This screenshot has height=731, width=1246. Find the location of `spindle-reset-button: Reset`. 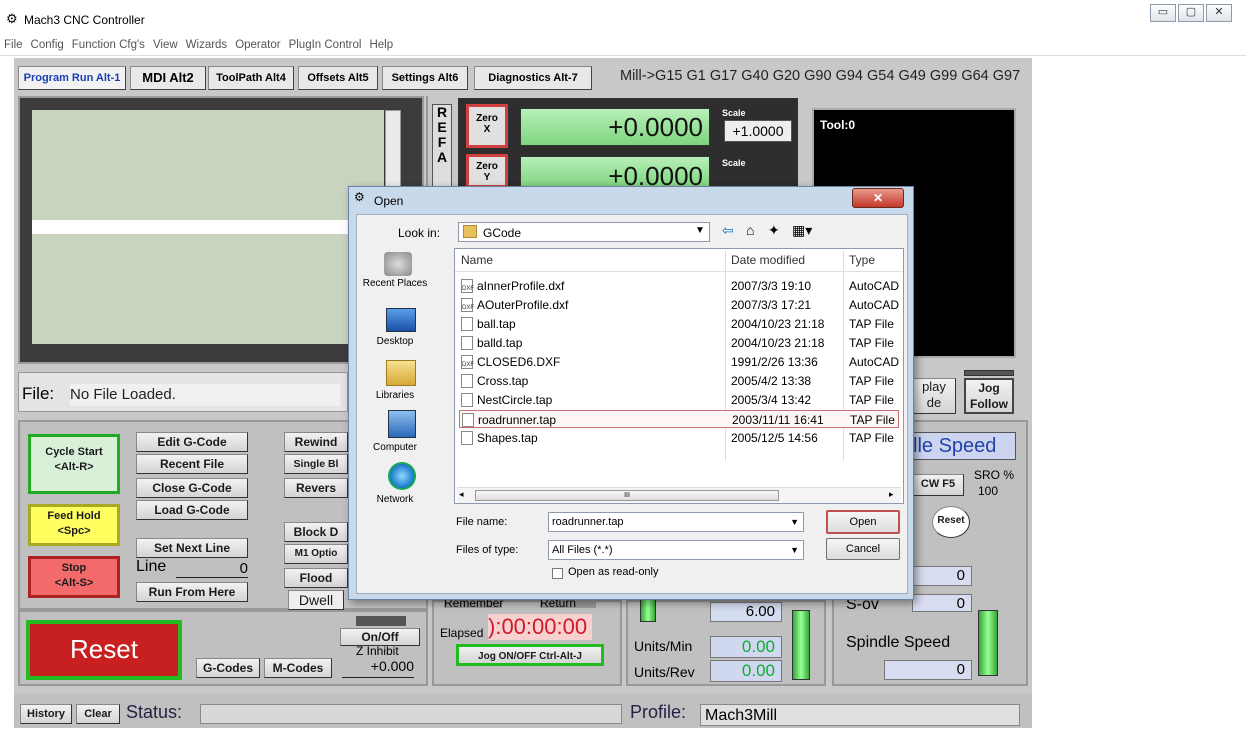

spindle-reset-button: Reset is located at coordinates (951, 522).